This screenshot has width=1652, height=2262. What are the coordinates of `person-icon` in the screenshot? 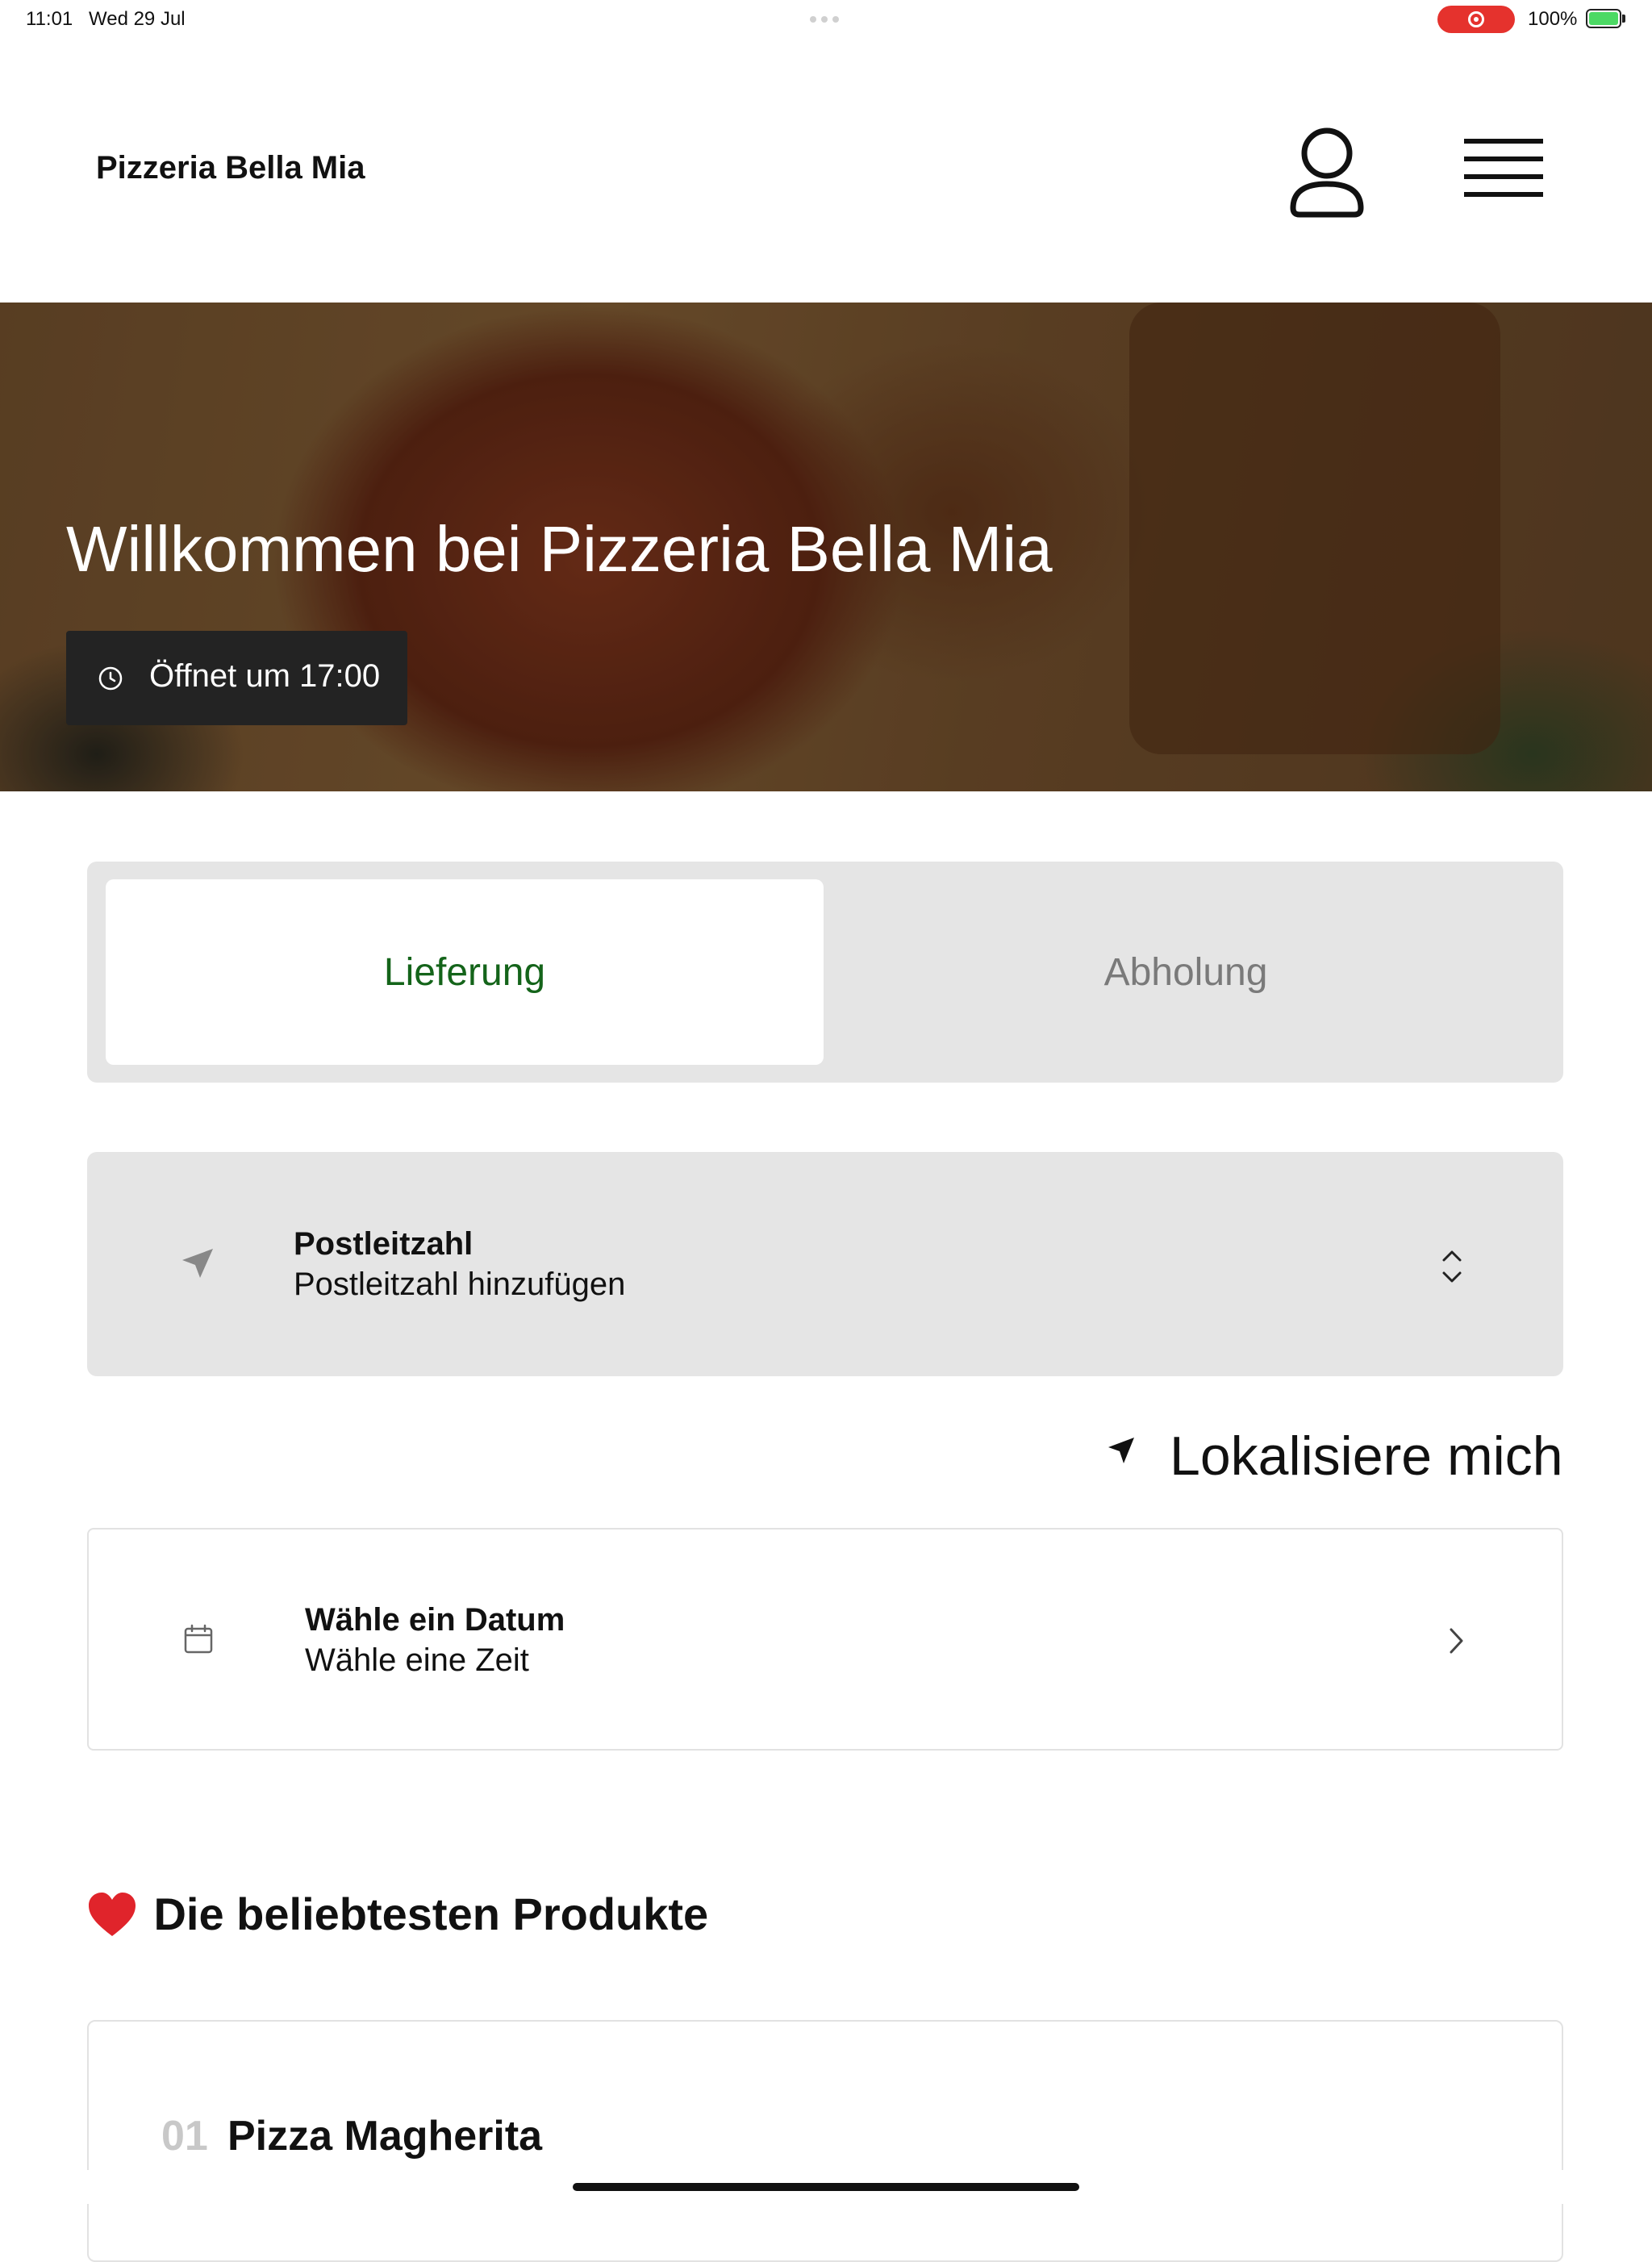 It's located at (1327, 172).